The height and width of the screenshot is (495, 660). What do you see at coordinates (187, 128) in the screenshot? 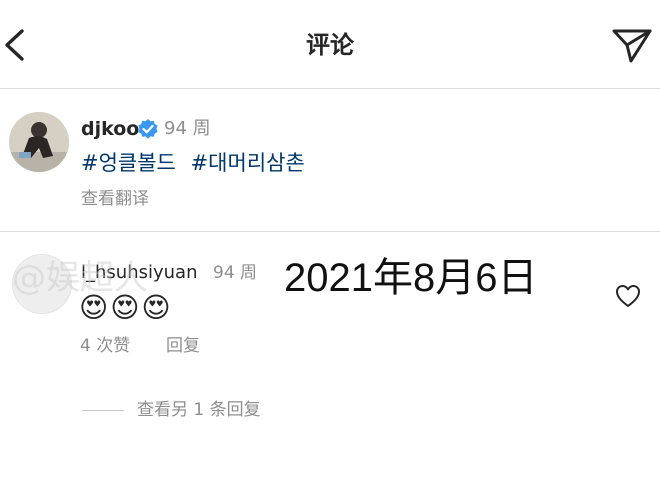
I see `post-time: 94 周` at bounding box center [187, 128].